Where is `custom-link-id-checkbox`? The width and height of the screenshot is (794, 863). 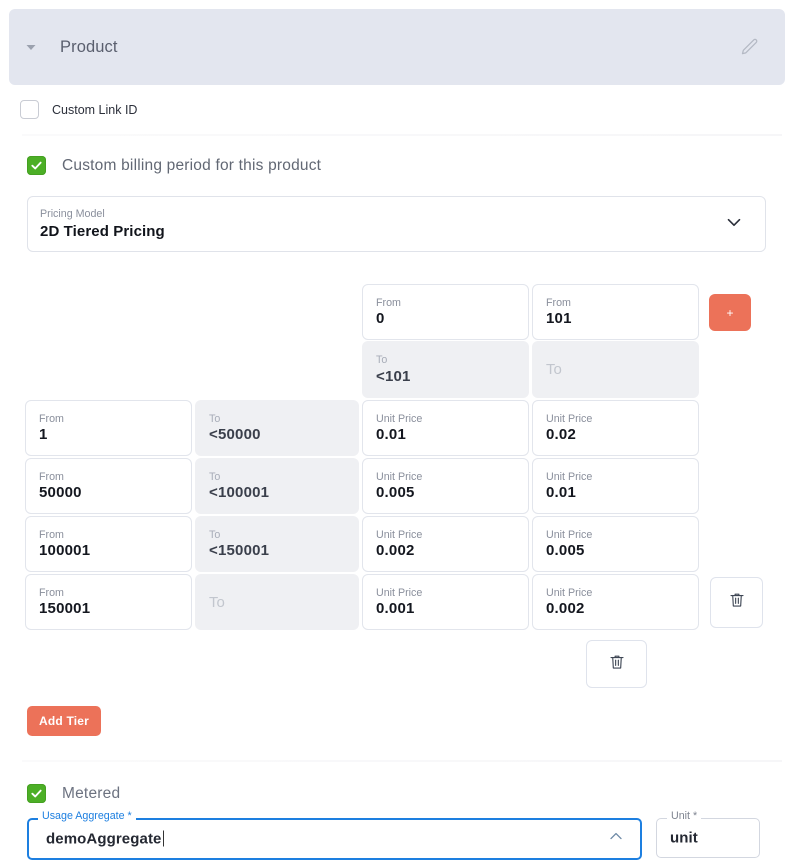
custom-link-id-checkbox is located at coordinates (29, 109).